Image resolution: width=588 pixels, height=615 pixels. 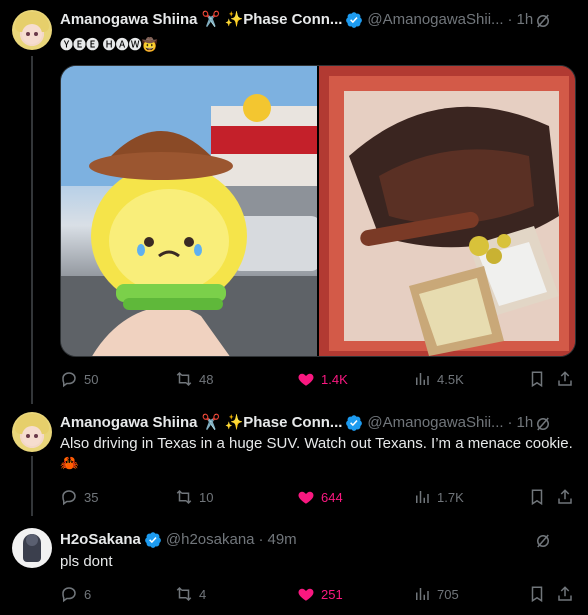 What do you see at coordinates (86, 561) in the screenshot?
I see `tweet-text: pls dont` at bounding box center [86, 561].